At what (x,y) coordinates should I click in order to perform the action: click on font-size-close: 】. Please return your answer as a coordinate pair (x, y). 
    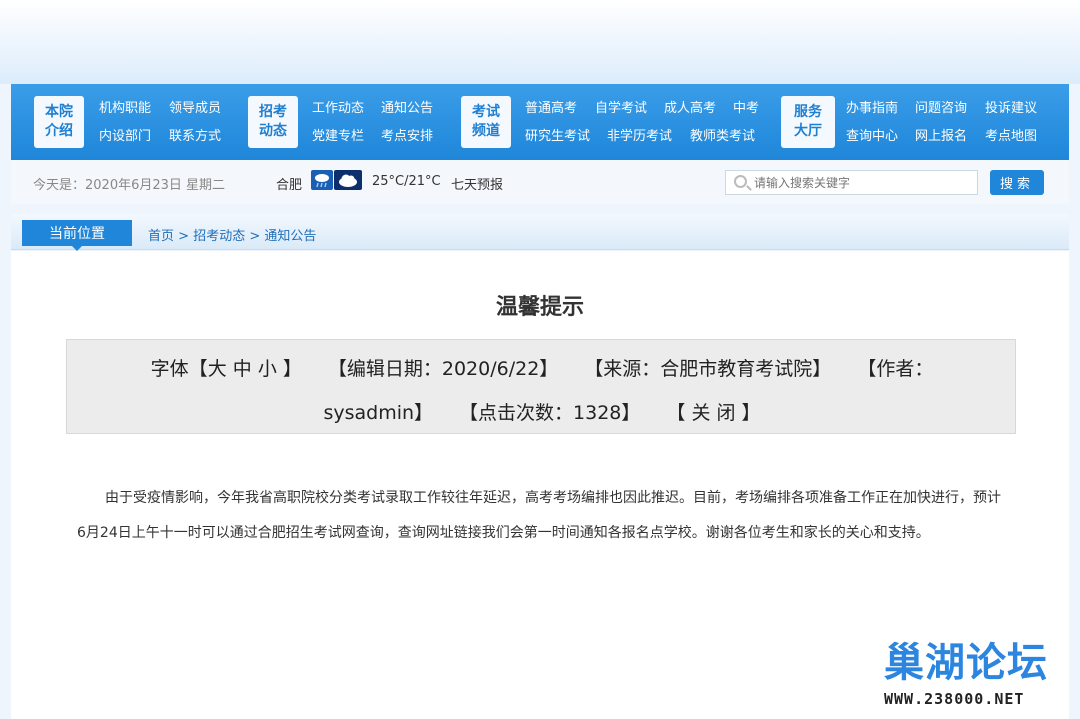
    Looking at the image, I should click on (289, 369).